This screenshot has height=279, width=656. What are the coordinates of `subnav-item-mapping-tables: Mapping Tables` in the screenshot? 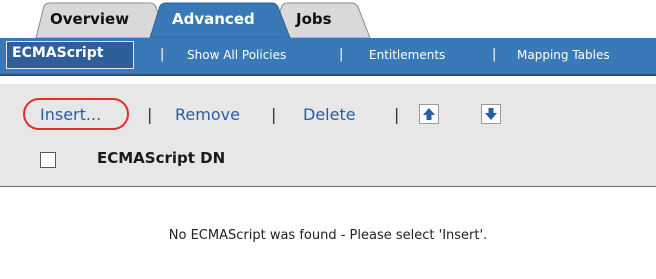 It's located at (563, 55).